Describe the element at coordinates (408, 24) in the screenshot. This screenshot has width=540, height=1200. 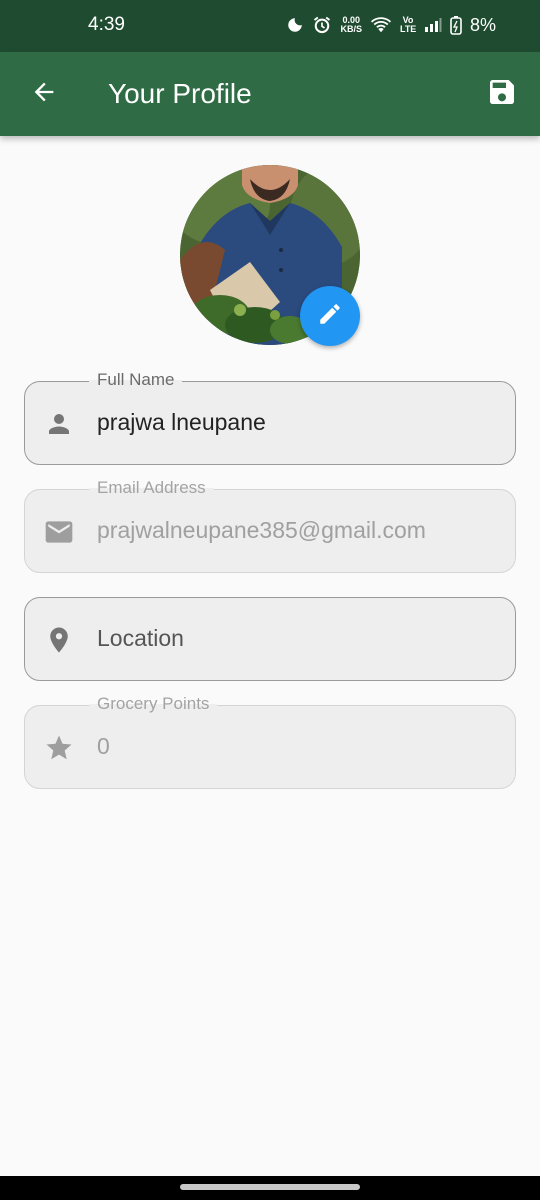
I see `volte-icon: Vo LTE` at that location.